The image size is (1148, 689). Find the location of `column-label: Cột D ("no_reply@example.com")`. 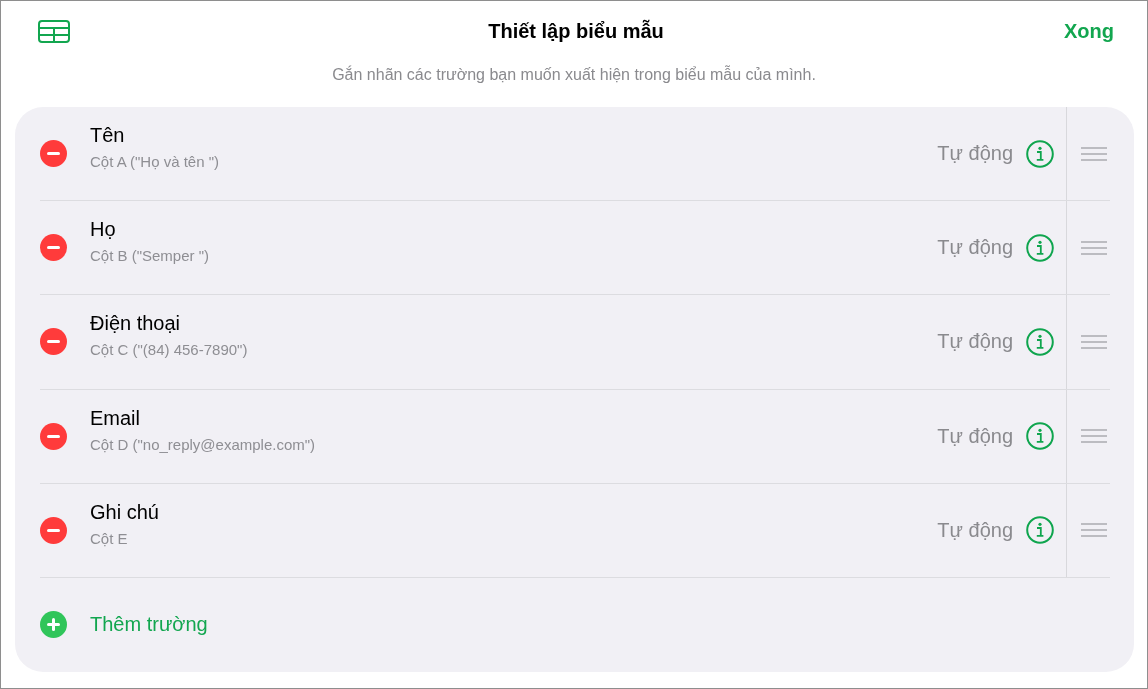

column-label: Cột D ("no_reply@example.com") is located at coordinates (203, 444).